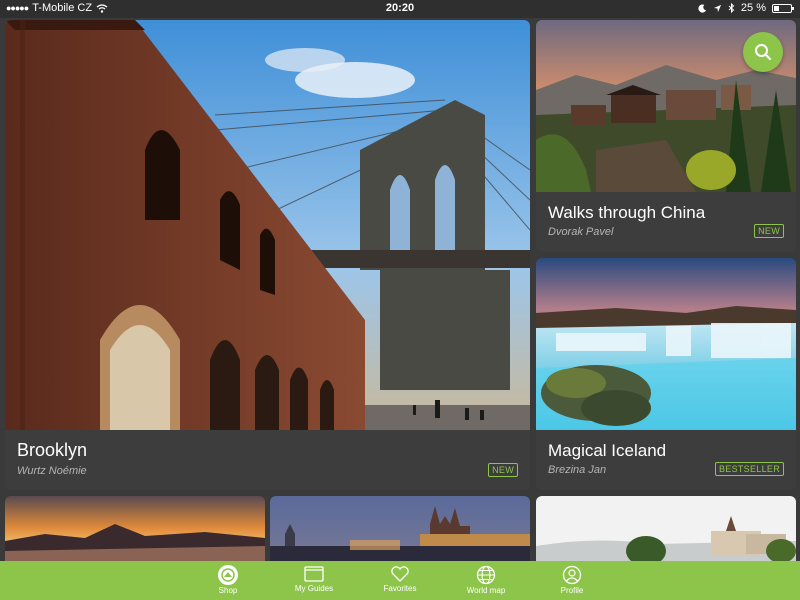  What do you see at coordinates (228, 590) in the screenshot?
I see `tab-label: Shop` at bounding box center [228, 590].